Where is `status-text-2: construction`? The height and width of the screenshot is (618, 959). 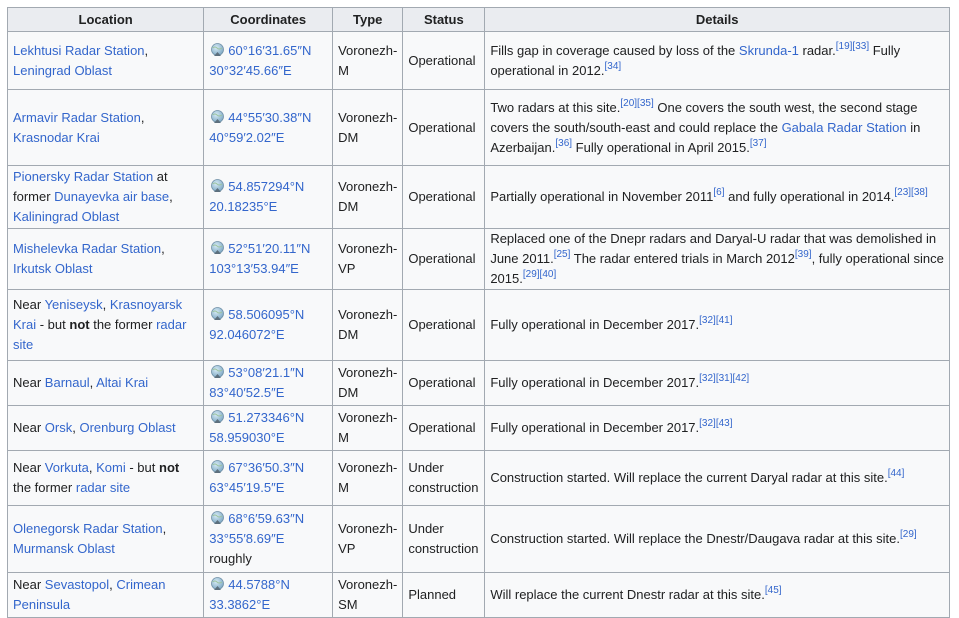
status-text-2: construction is located at coordinates (443, 487).